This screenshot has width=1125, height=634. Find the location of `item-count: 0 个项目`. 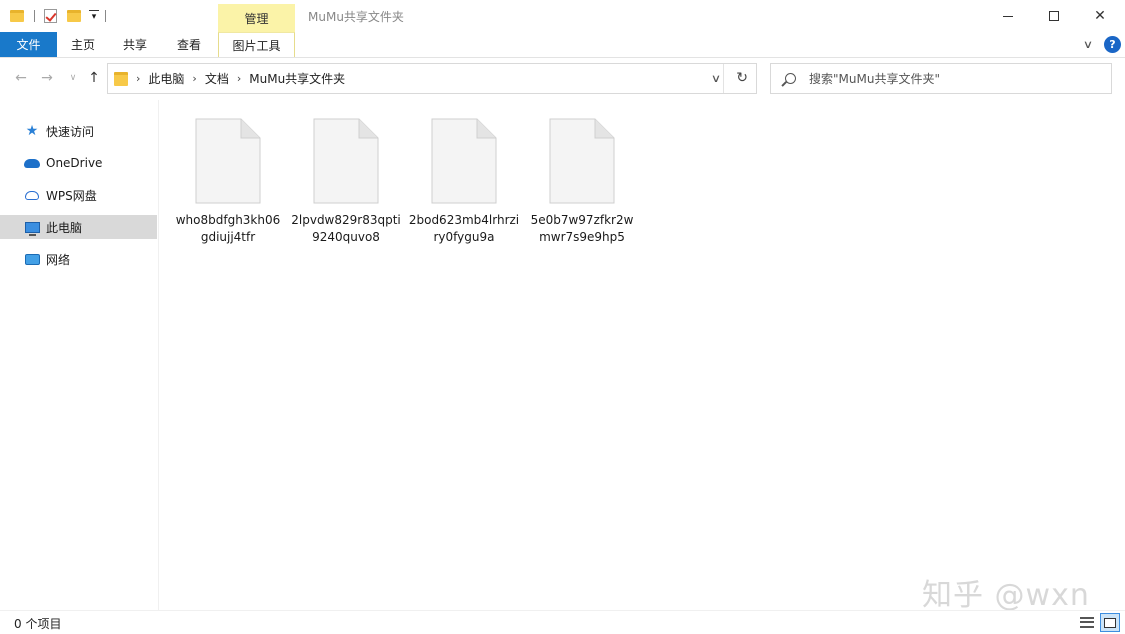

item-count: 0 个项目 is located at coordinates (38, 624).